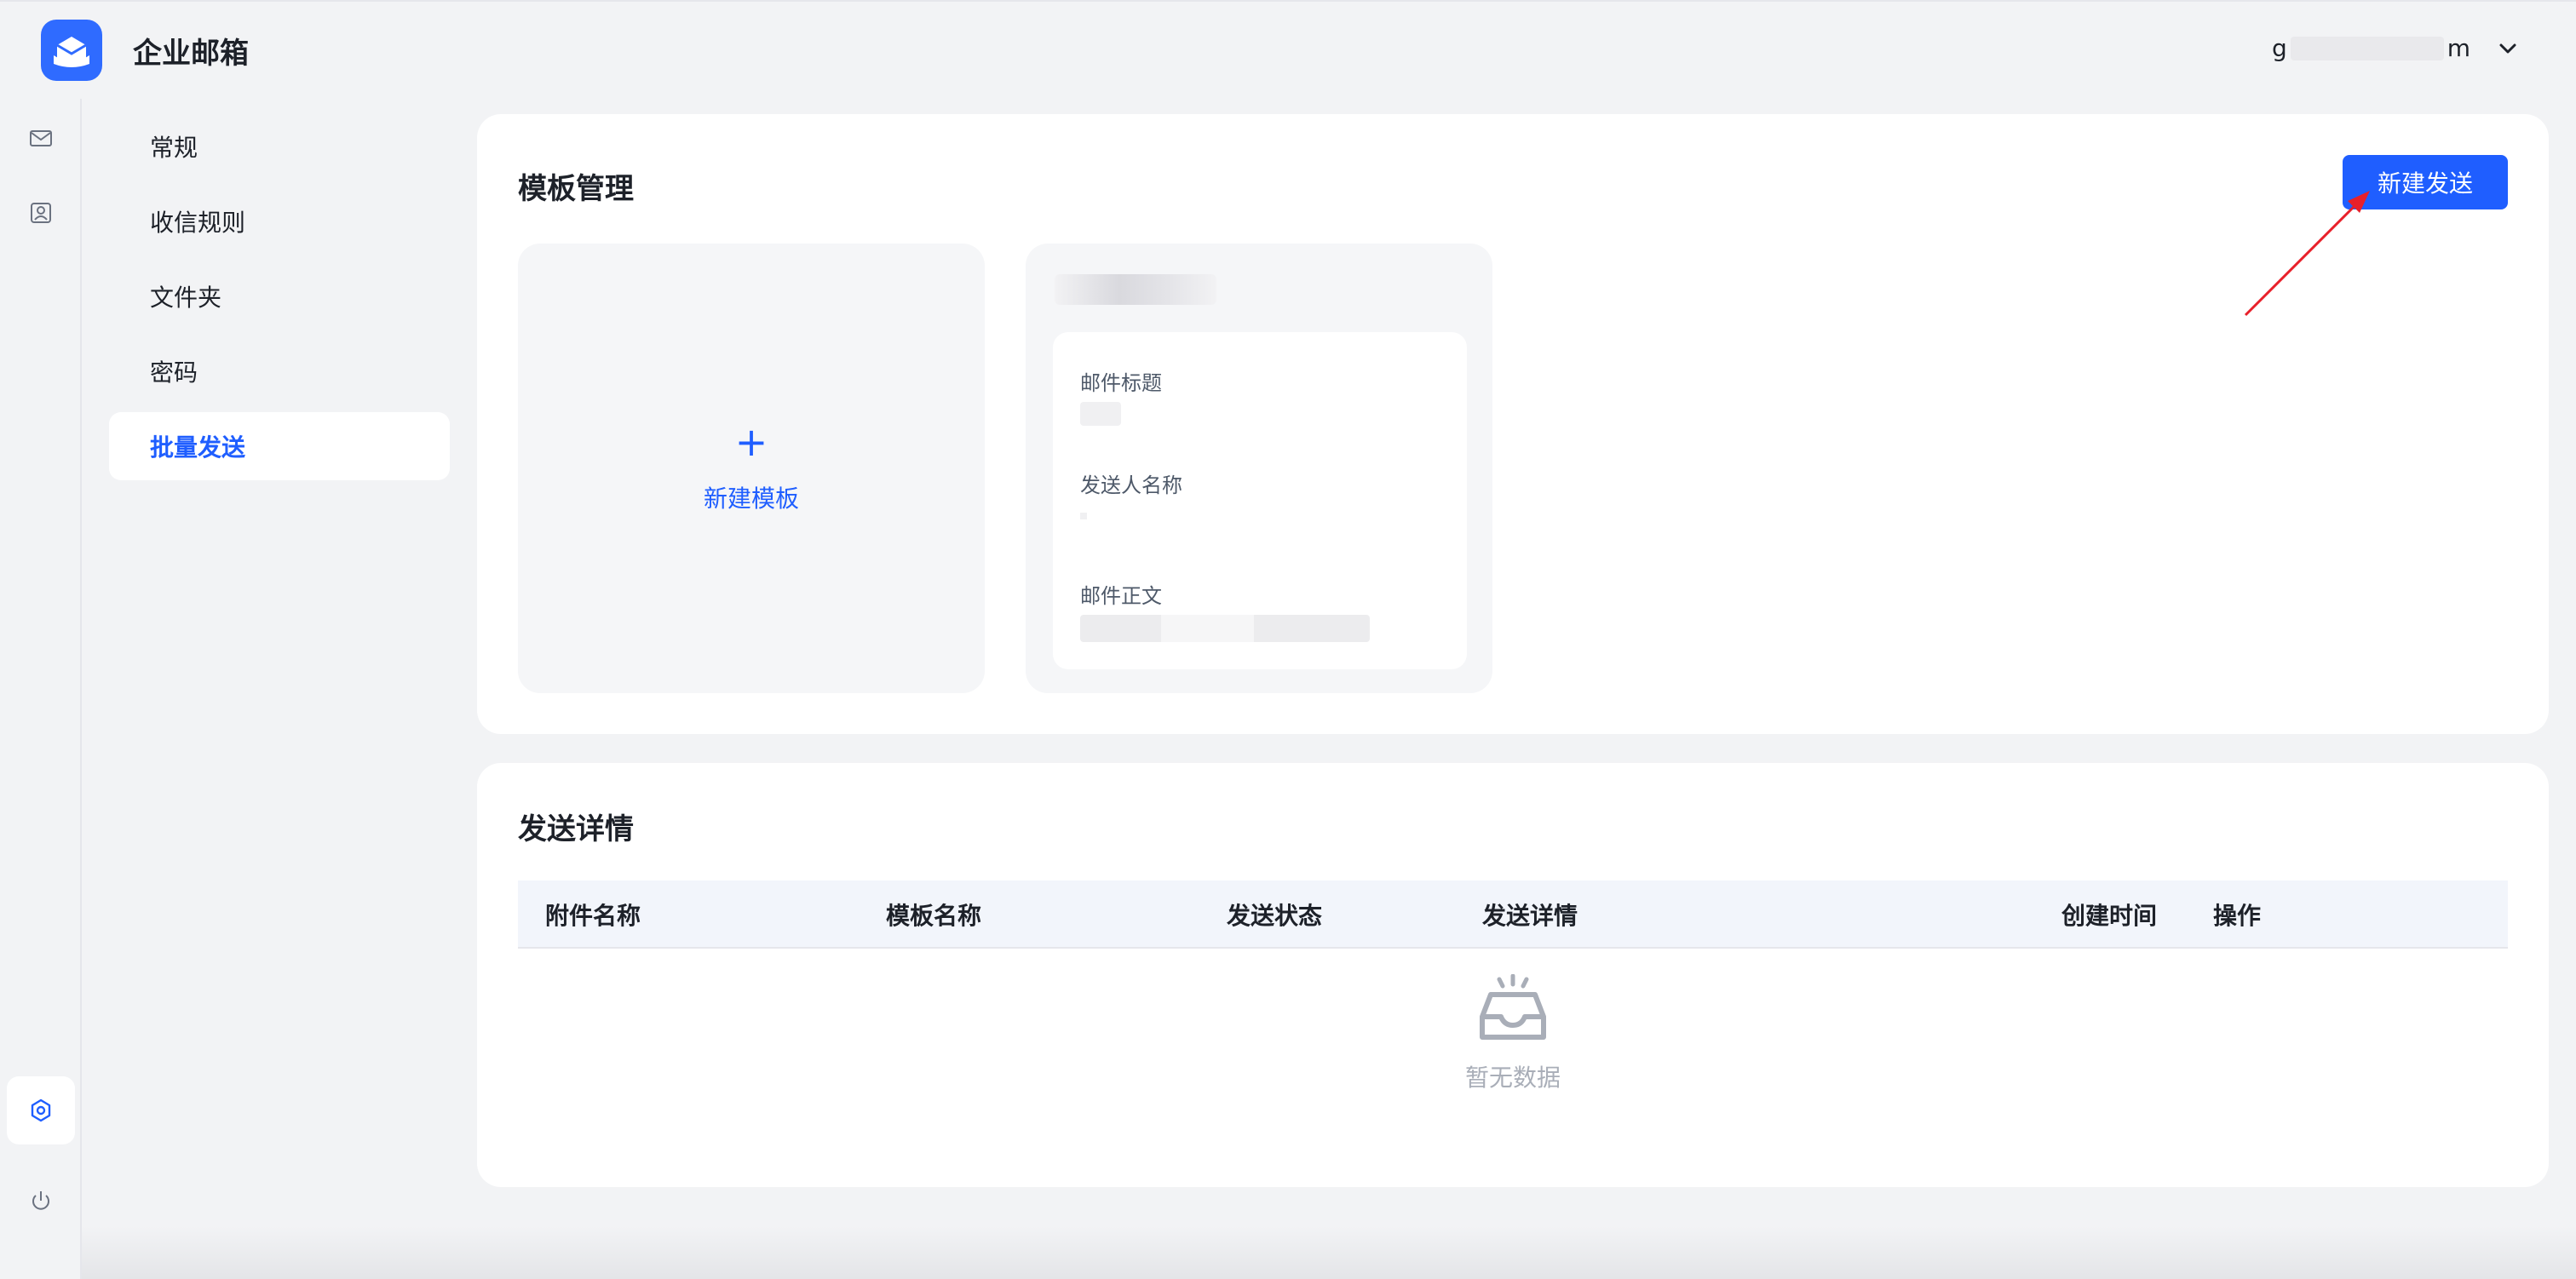  Describe the element at coordinates (1260, 628) in the screenshot. I see `body-value-redacted` at that location.